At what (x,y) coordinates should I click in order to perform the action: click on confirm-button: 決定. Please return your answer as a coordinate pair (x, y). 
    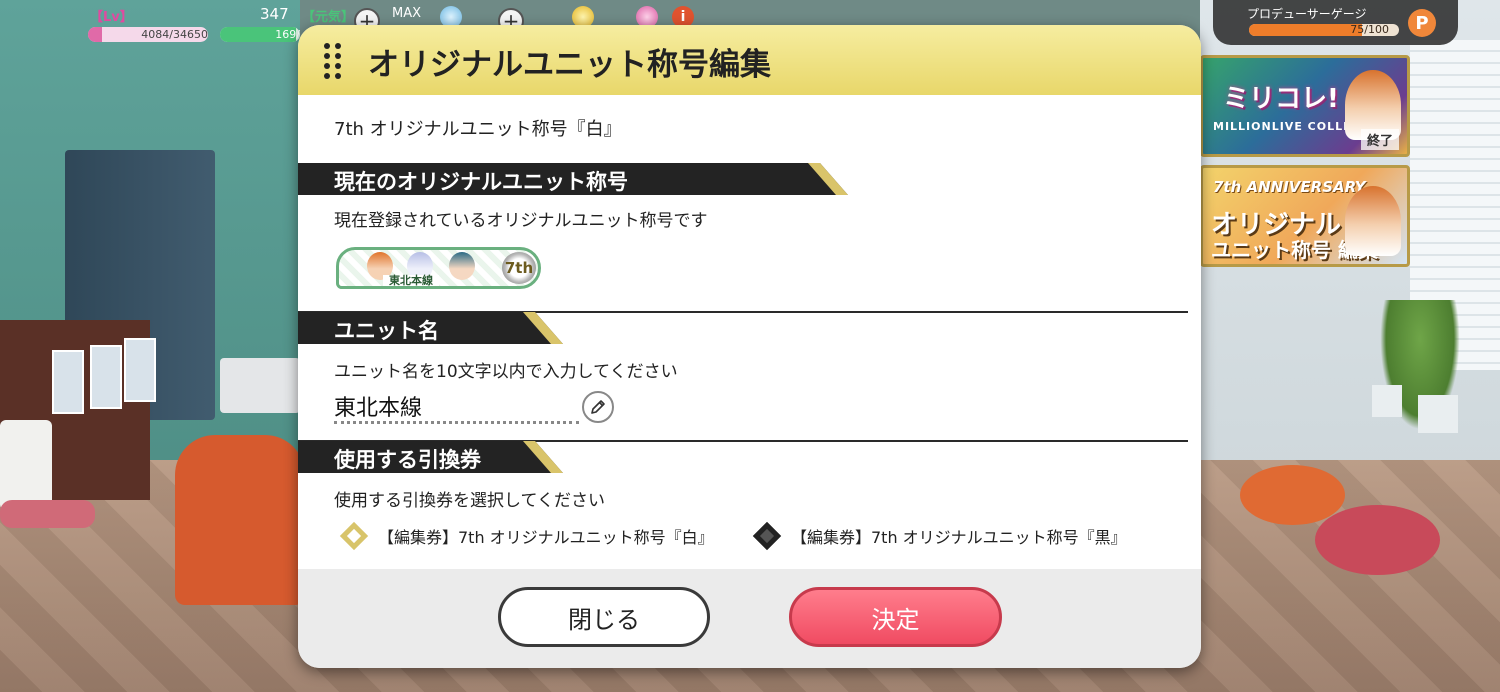
    Looking at the image, I should click on (895, 617).